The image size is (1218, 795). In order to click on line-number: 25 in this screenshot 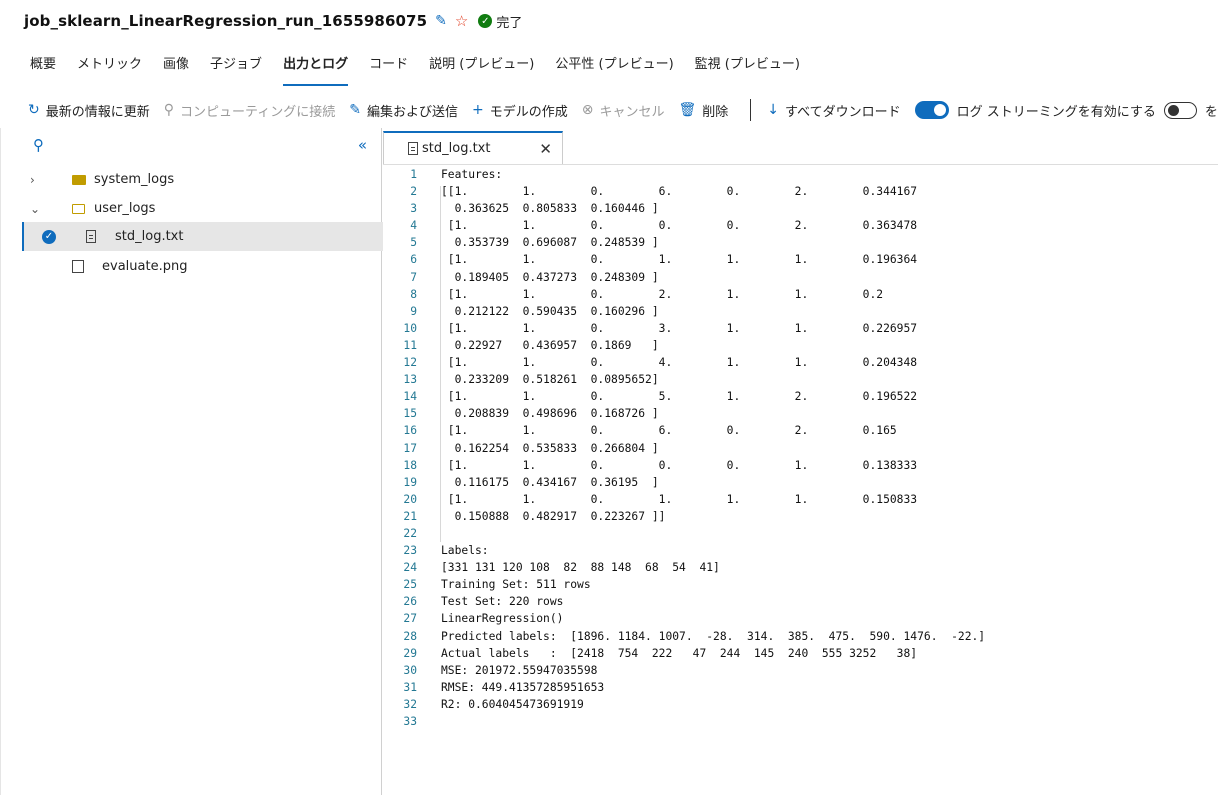, I will do `click(410, 585)`.